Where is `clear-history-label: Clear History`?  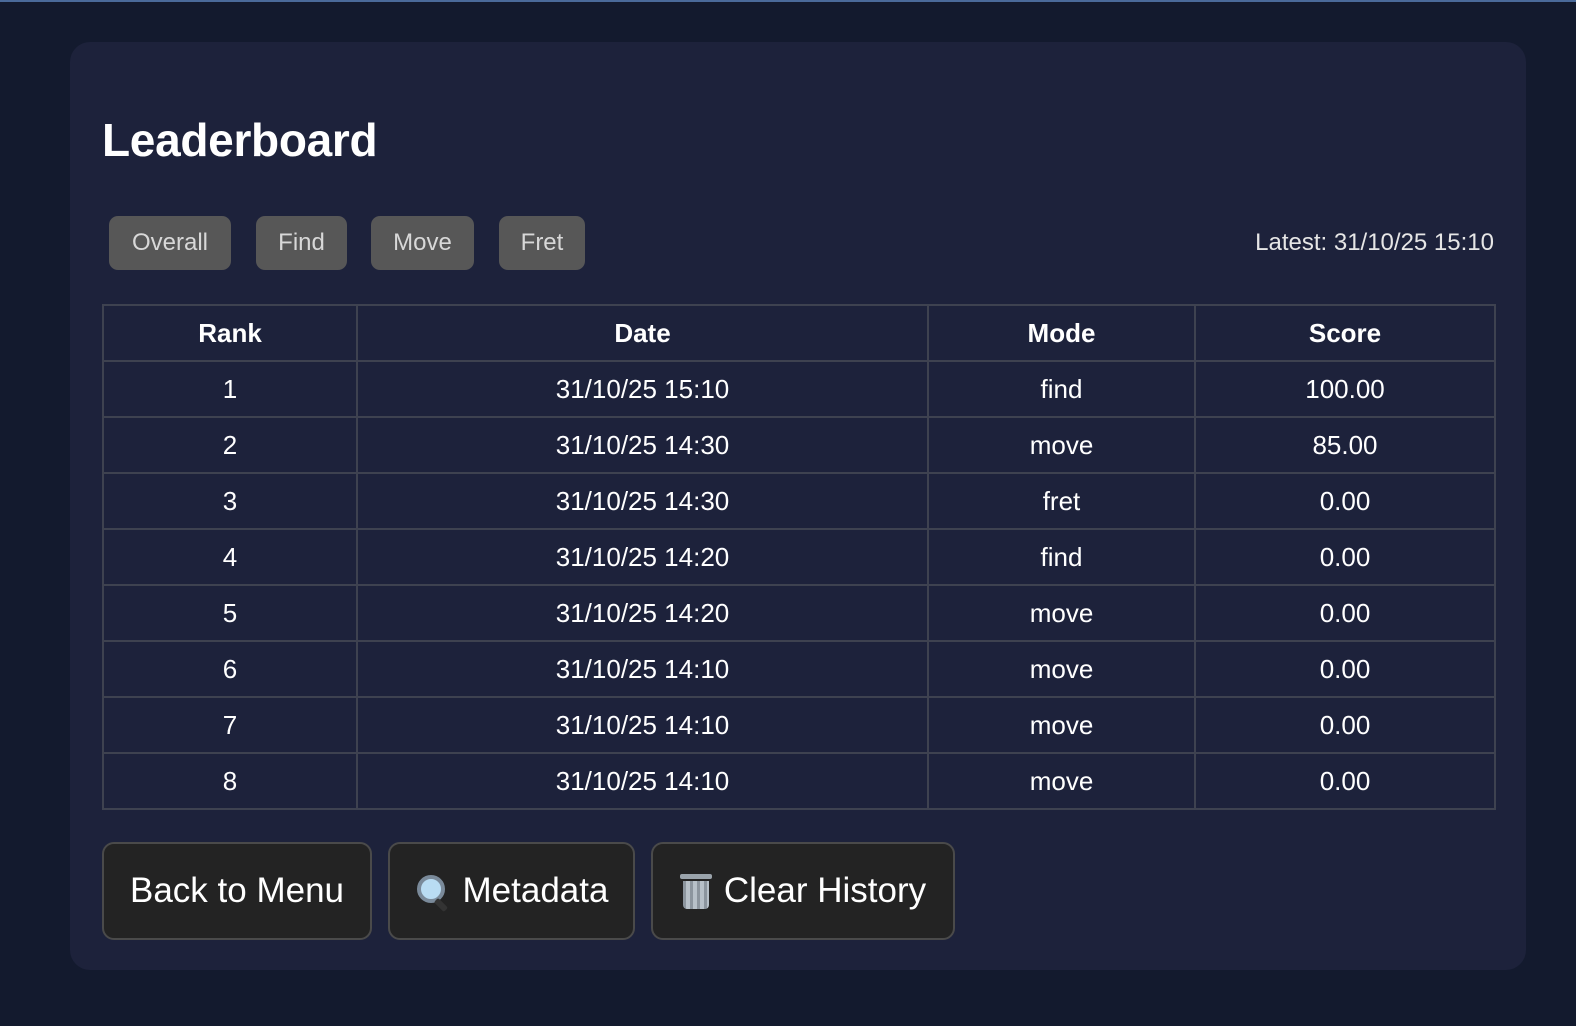 clear-history-label: Clear History is located at coordinates (825, 890).